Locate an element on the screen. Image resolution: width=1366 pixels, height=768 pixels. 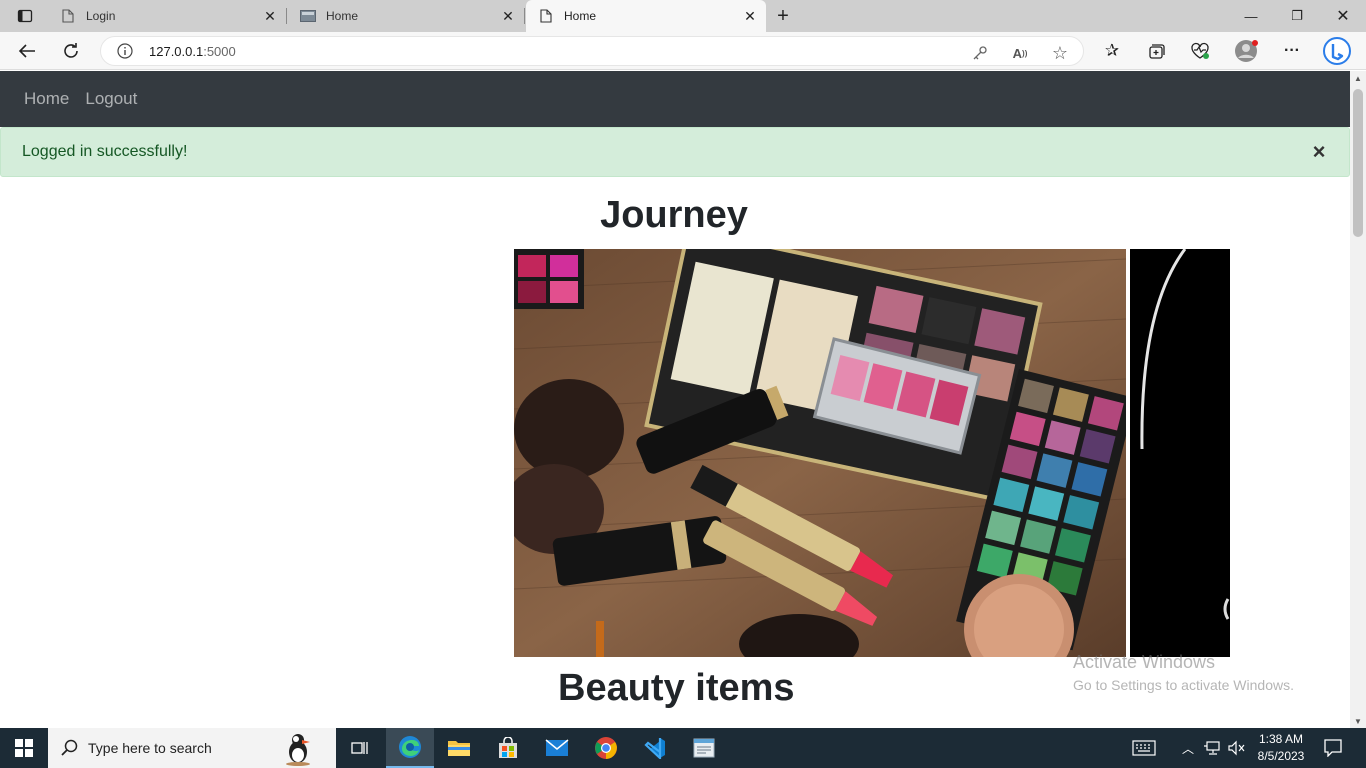
address-bar: 127.0.0.1:5000 A)) ☆ is located at coordinates (592, 51).